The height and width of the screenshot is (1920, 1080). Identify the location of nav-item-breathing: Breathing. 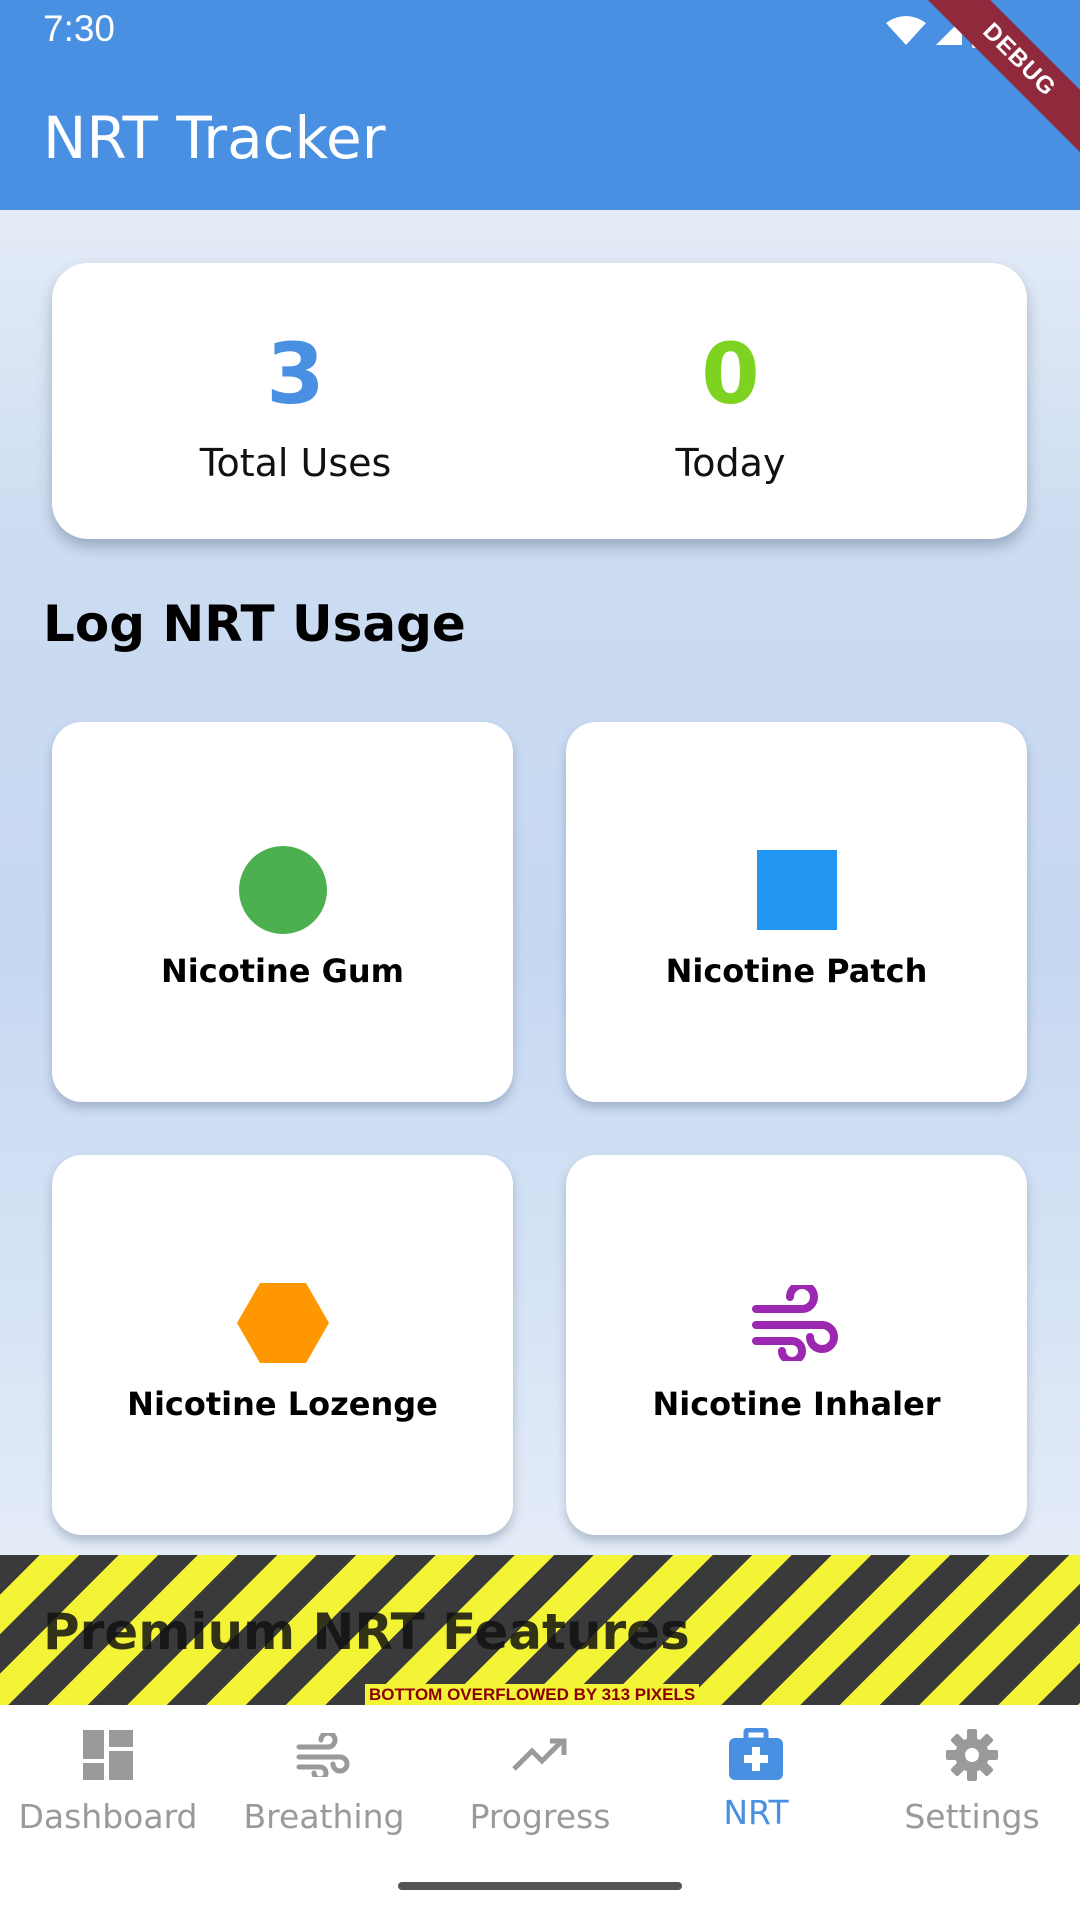
(324, 1780).